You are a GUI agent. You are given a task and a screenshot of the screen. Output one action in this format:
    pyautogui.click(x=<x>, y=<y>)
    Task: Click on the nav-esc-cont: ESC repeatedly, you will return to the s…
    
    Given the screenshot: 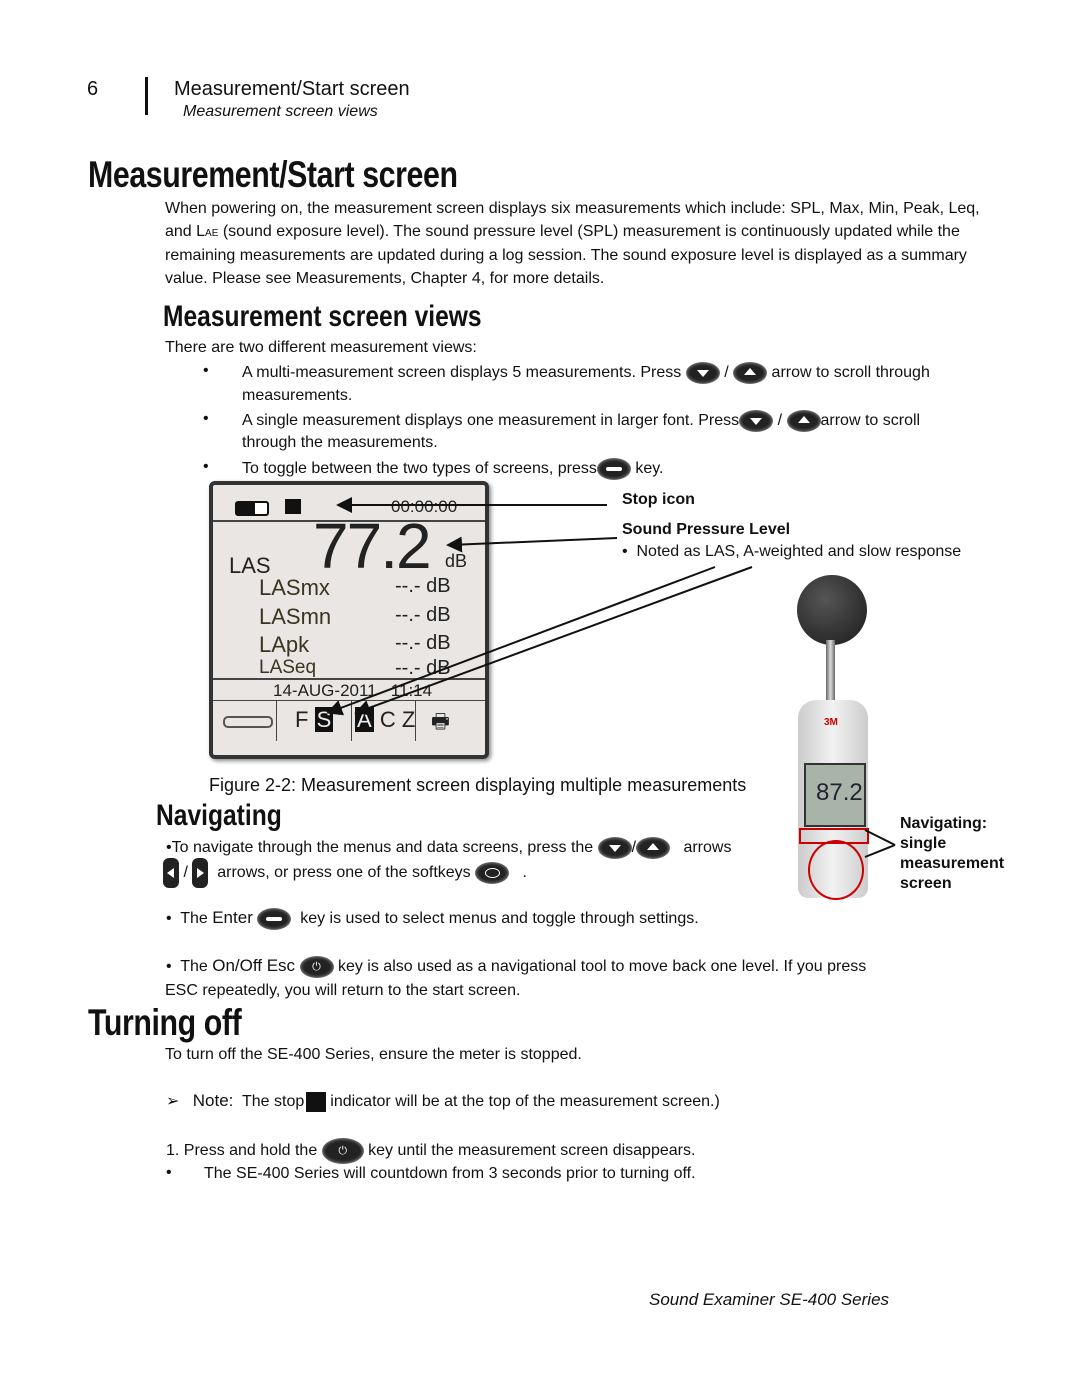 What is the action you would take?
    pyautogui.click(x=343, y=990)
    